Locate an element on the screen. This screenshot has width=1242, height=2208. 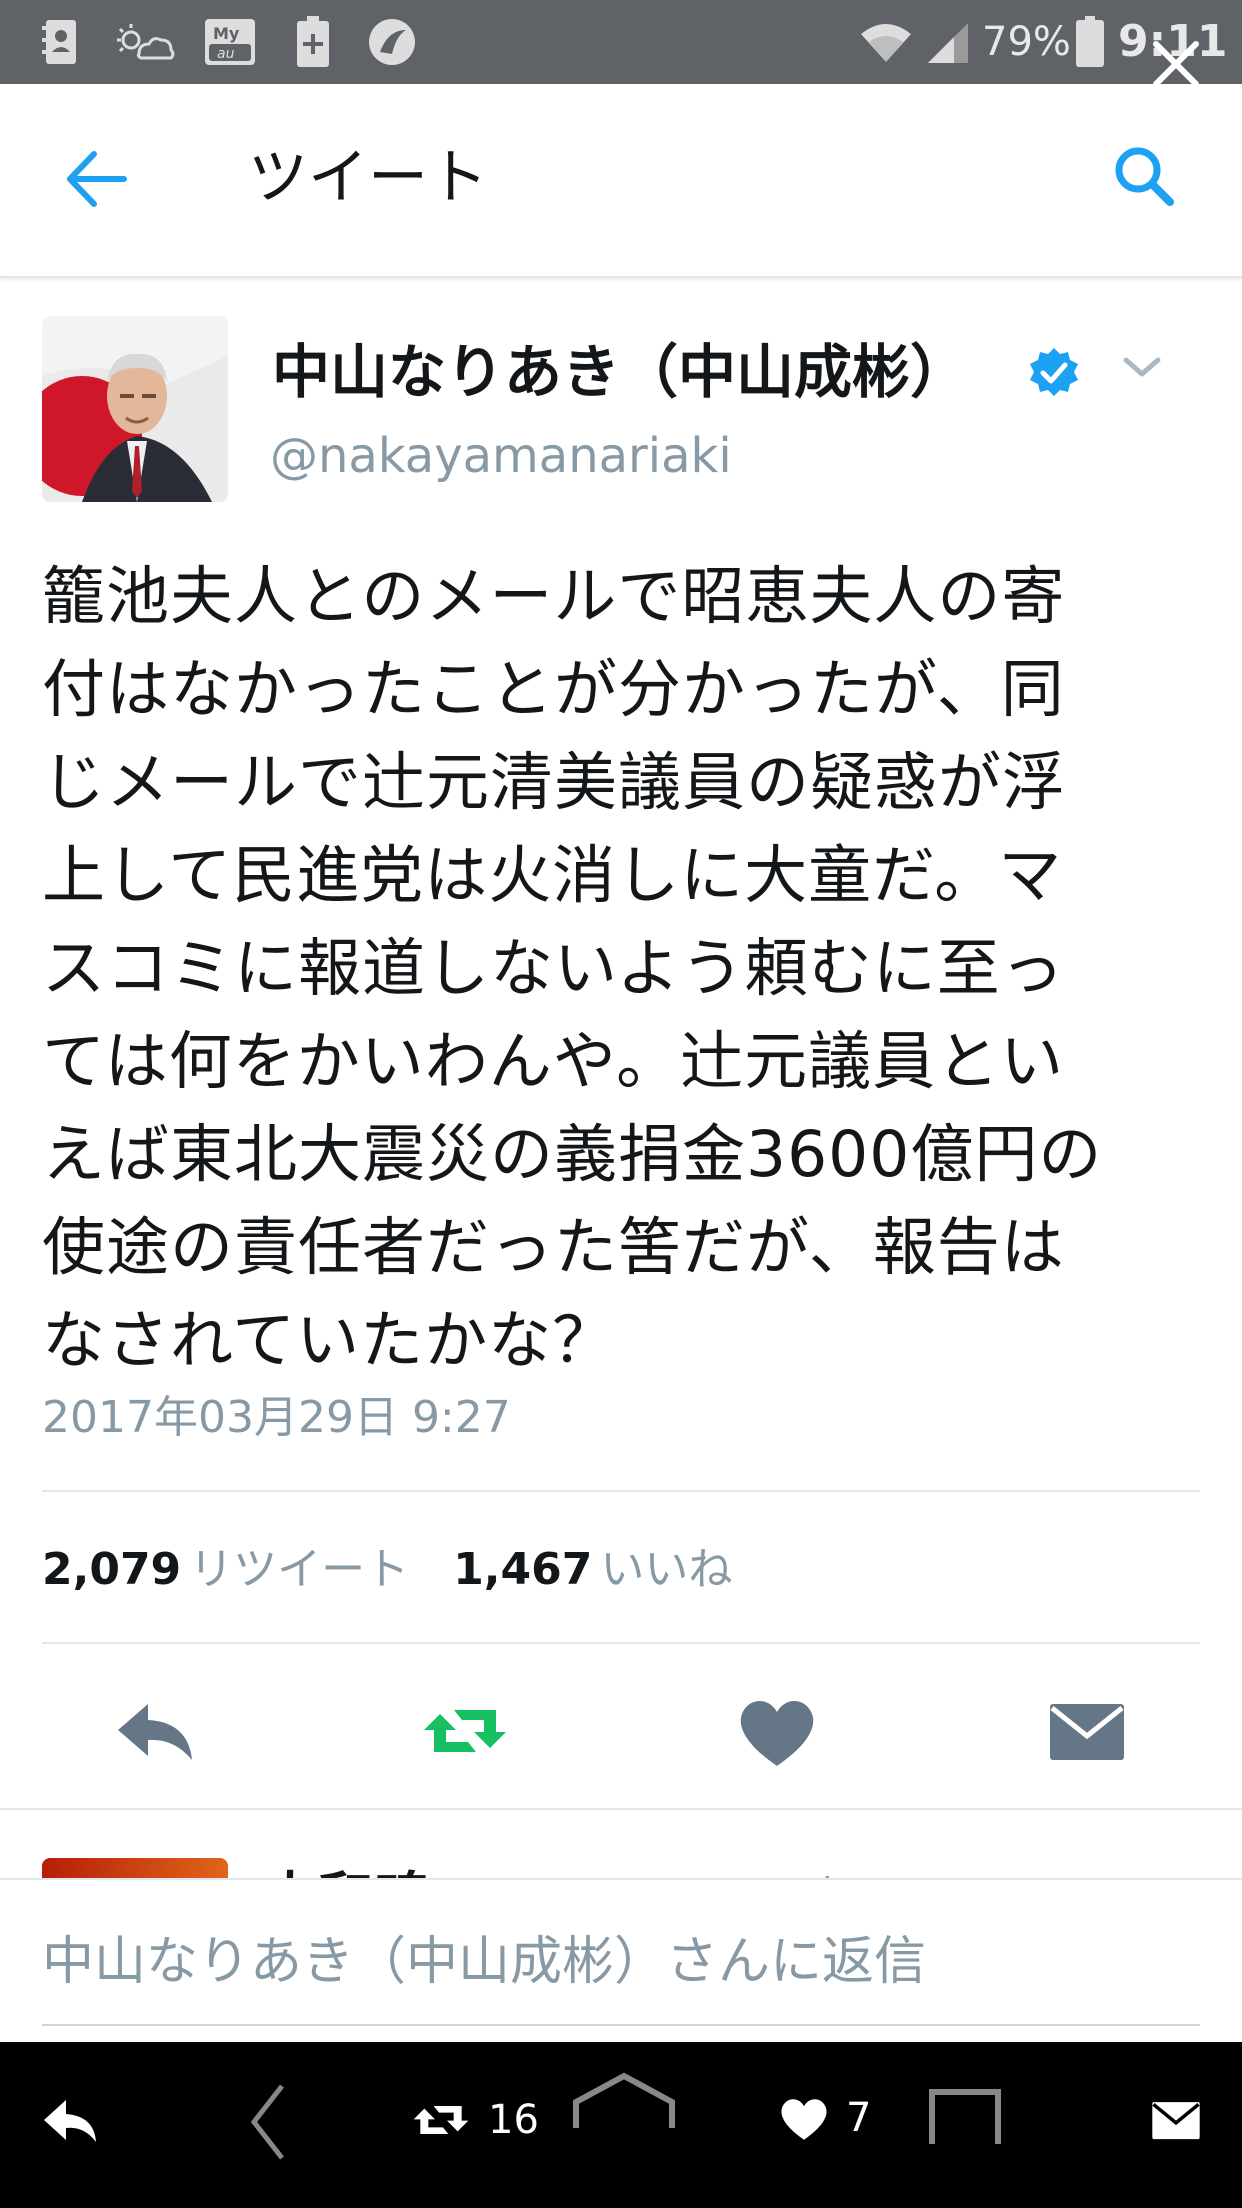
chevron-down-icon is located at coordinates (1142, 367).